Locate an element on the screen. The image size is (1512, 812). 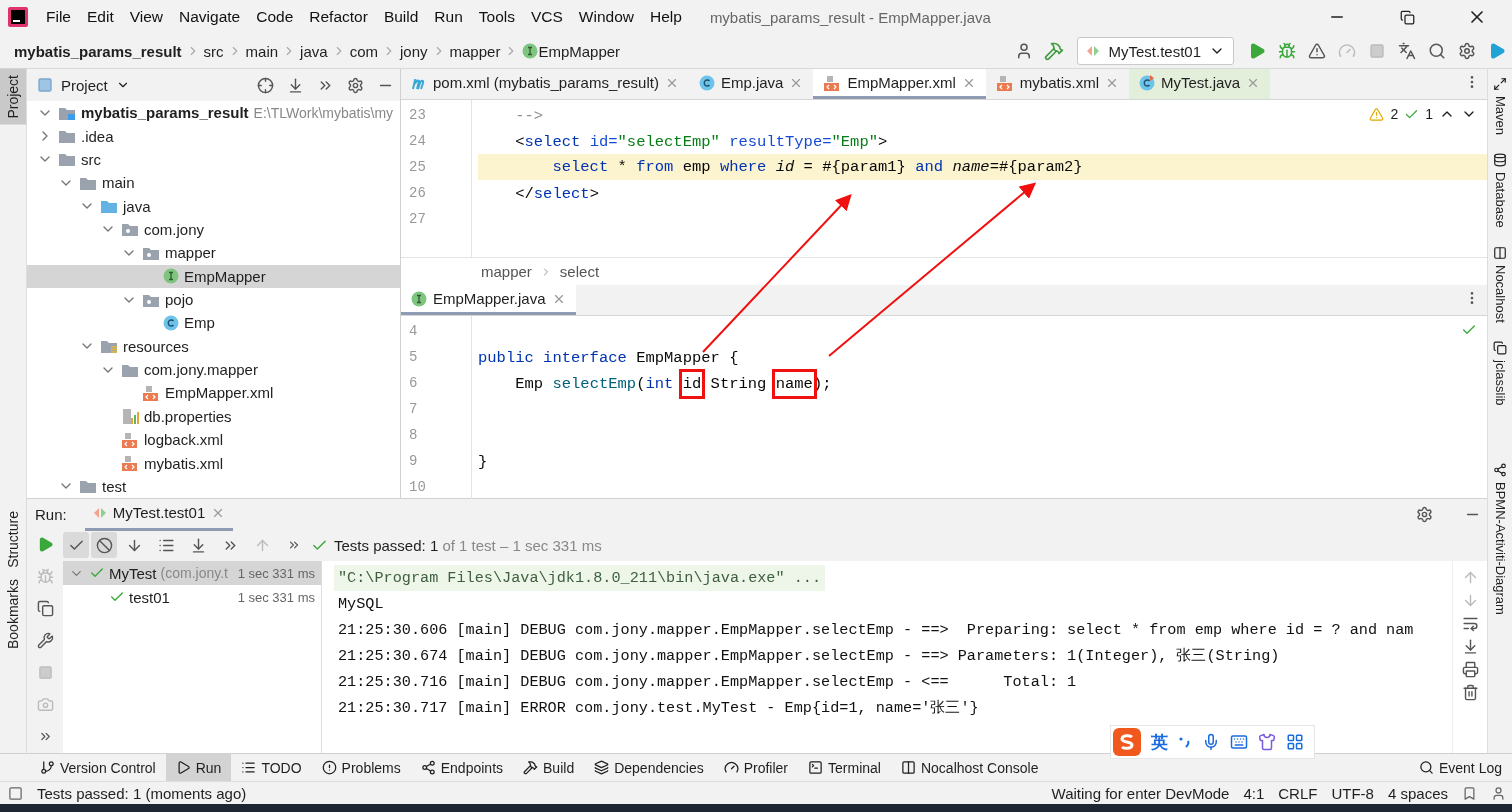
toolbox-icon is located at coordinates (1295, 742).